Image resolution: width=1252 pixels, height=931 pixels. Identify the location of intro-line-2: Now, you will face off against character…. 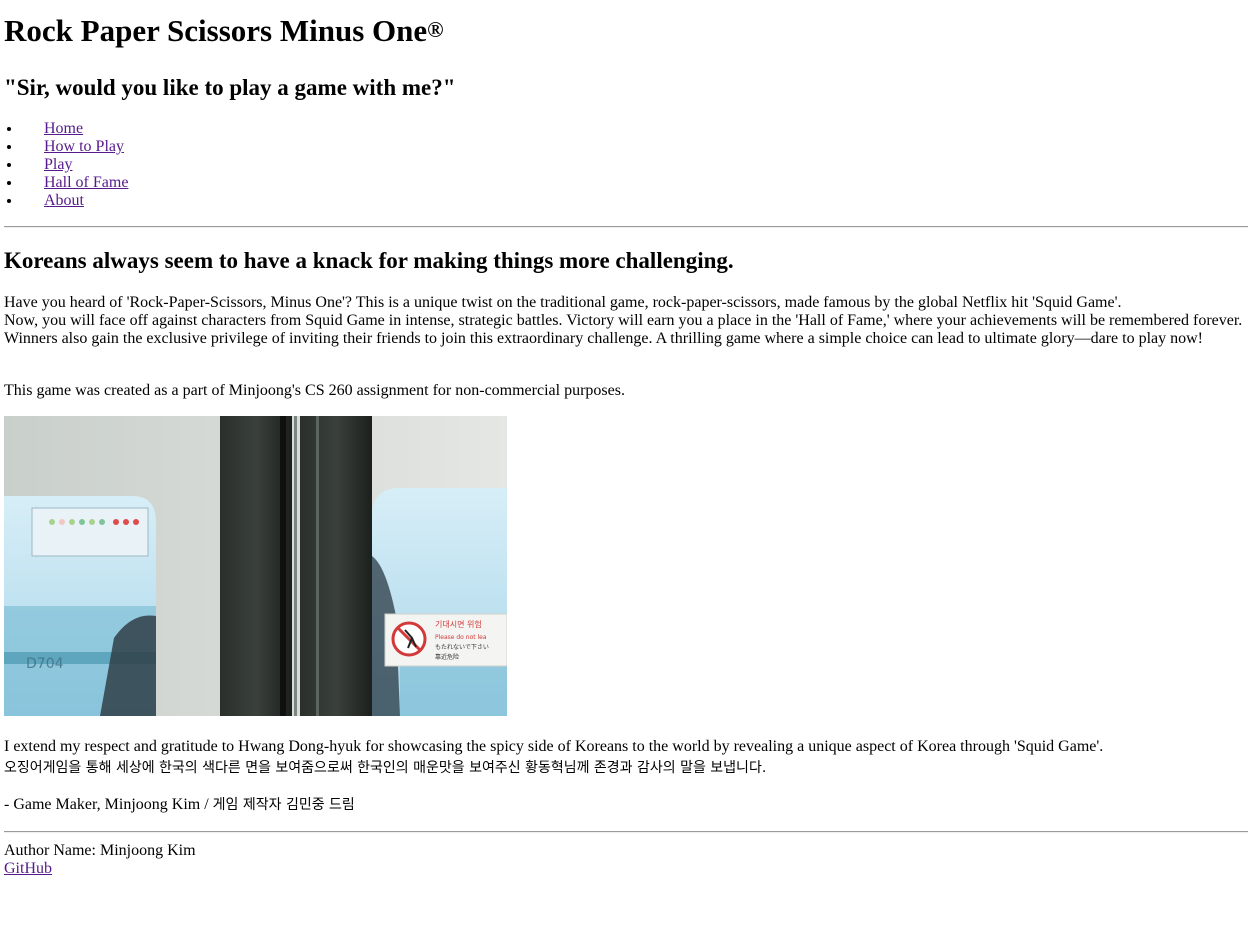
(623, 320).